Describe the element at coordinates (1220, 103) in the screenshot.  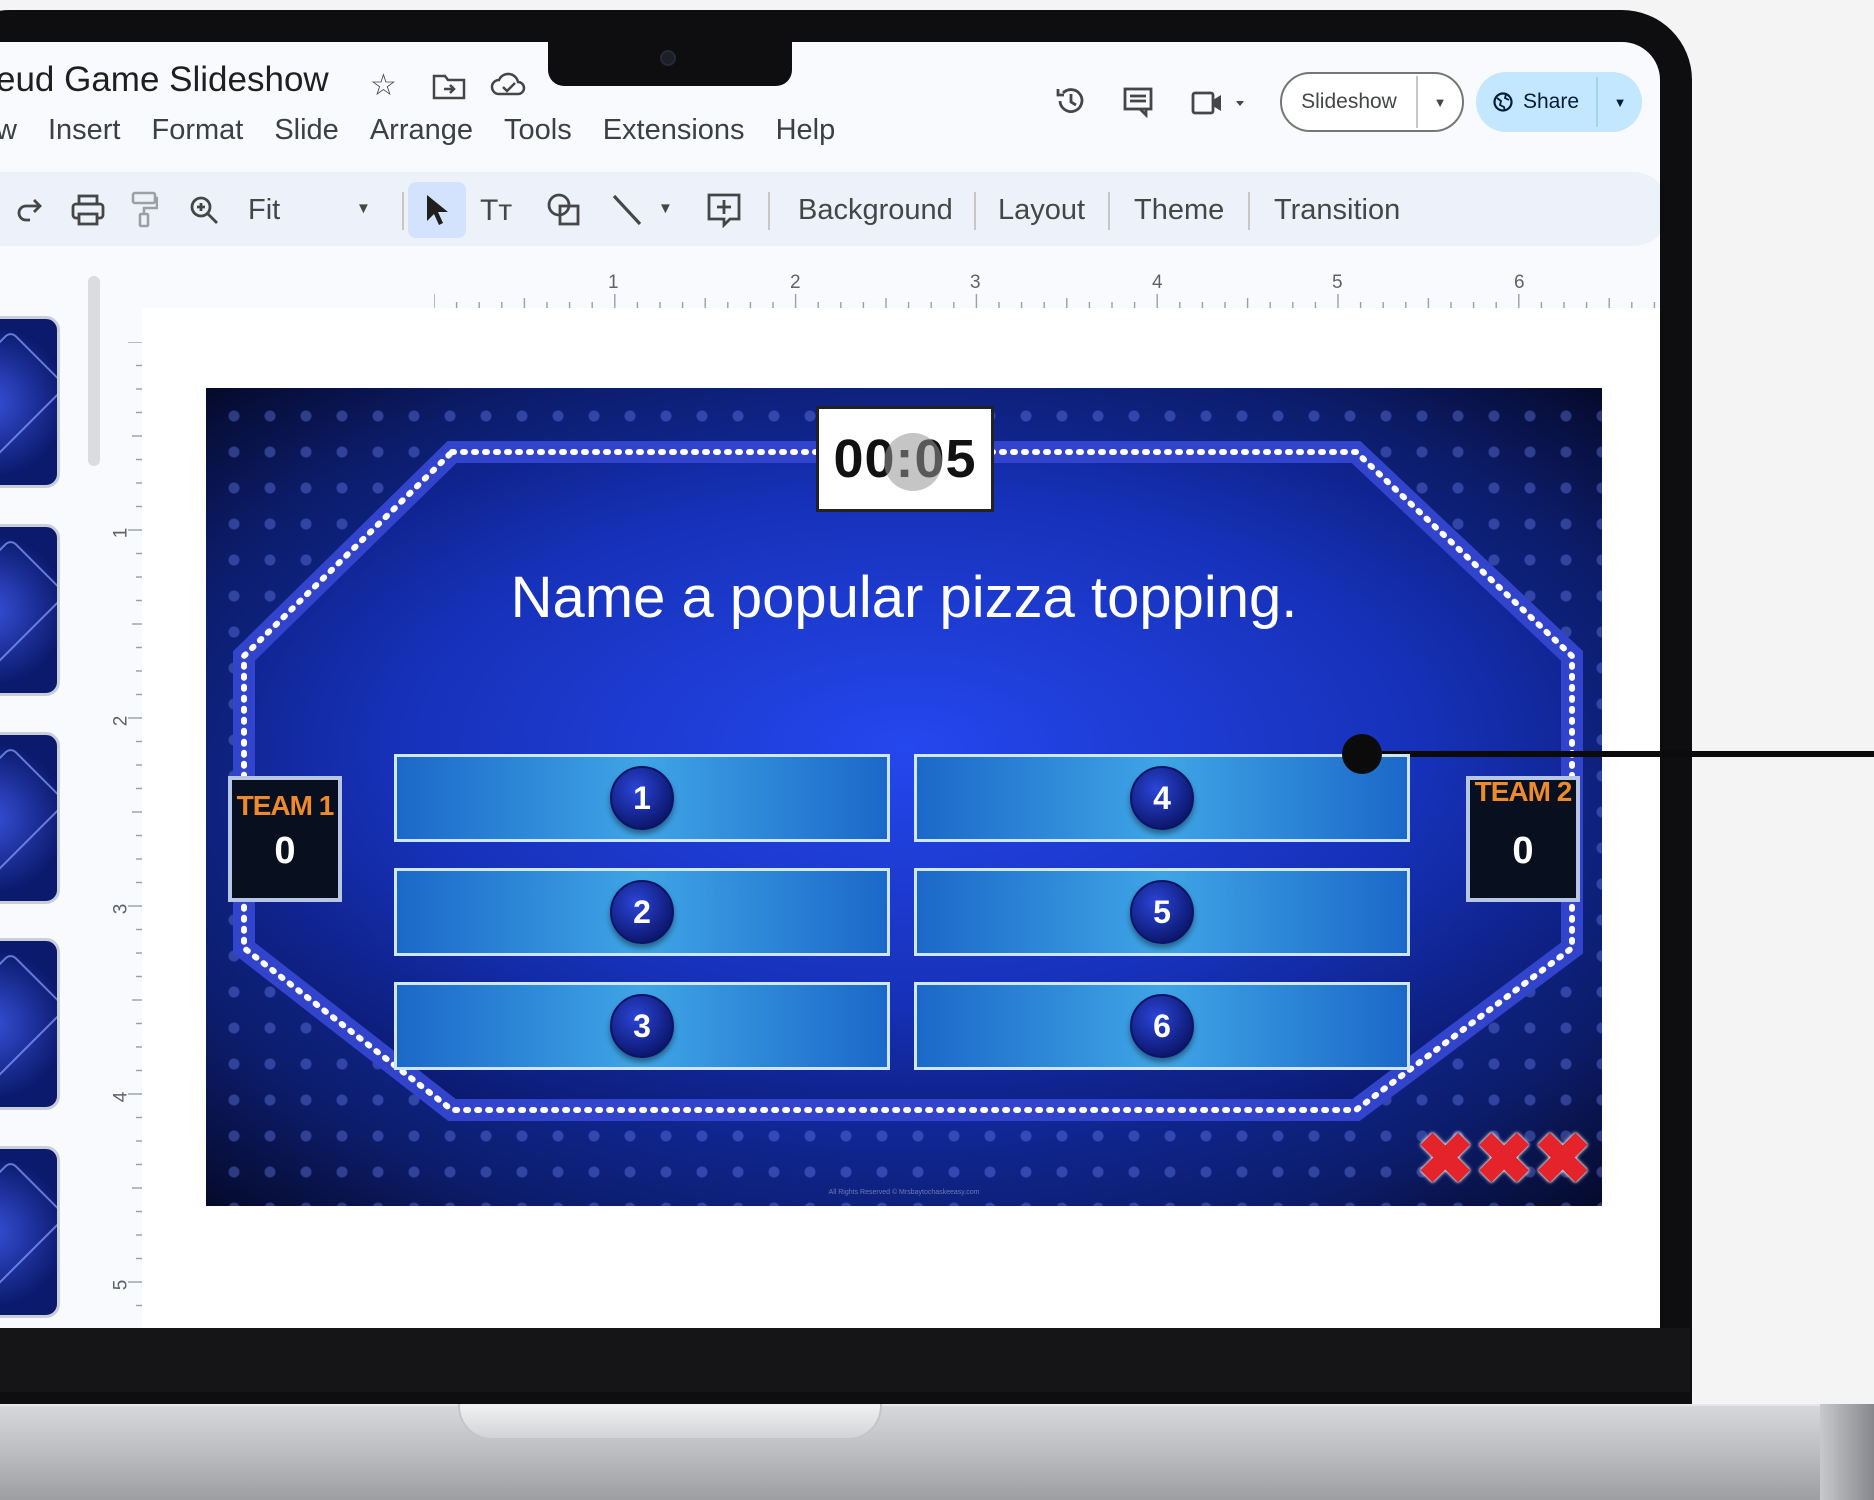
I see `meet-icon` at that location.